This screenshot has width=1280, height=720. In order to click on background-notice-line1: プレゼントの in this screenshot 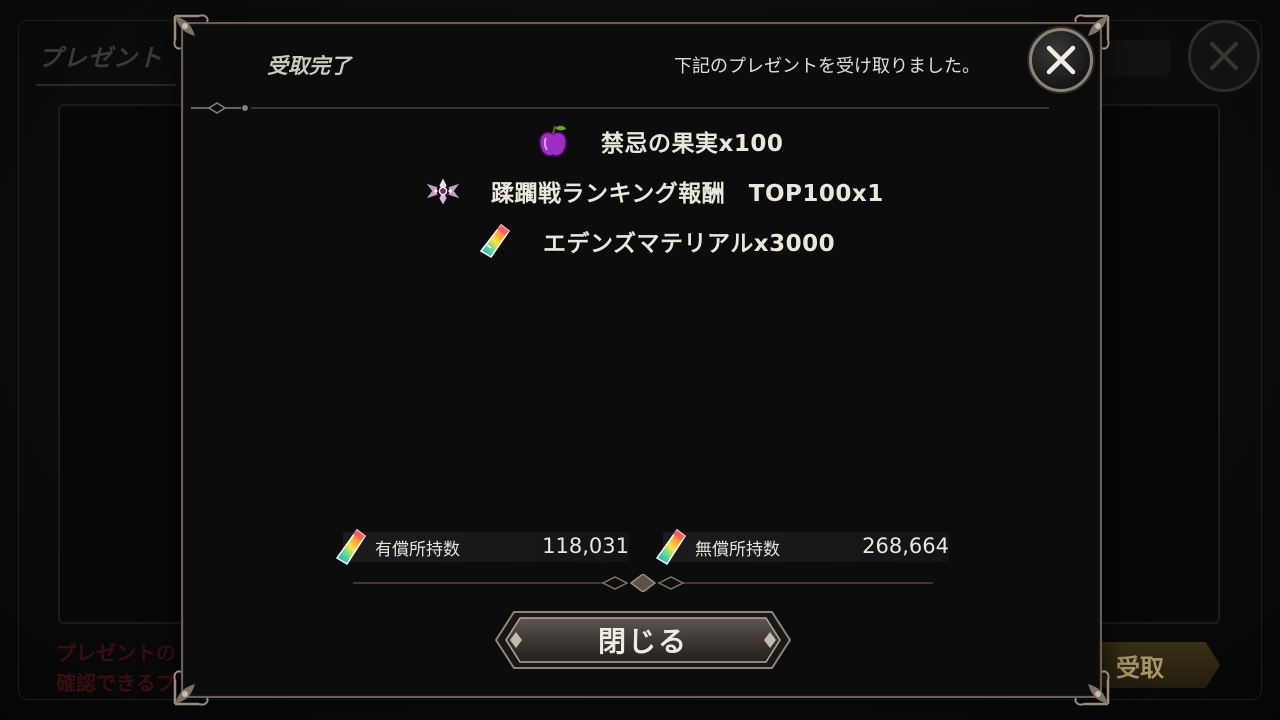, I will do `click(116, 653)`.